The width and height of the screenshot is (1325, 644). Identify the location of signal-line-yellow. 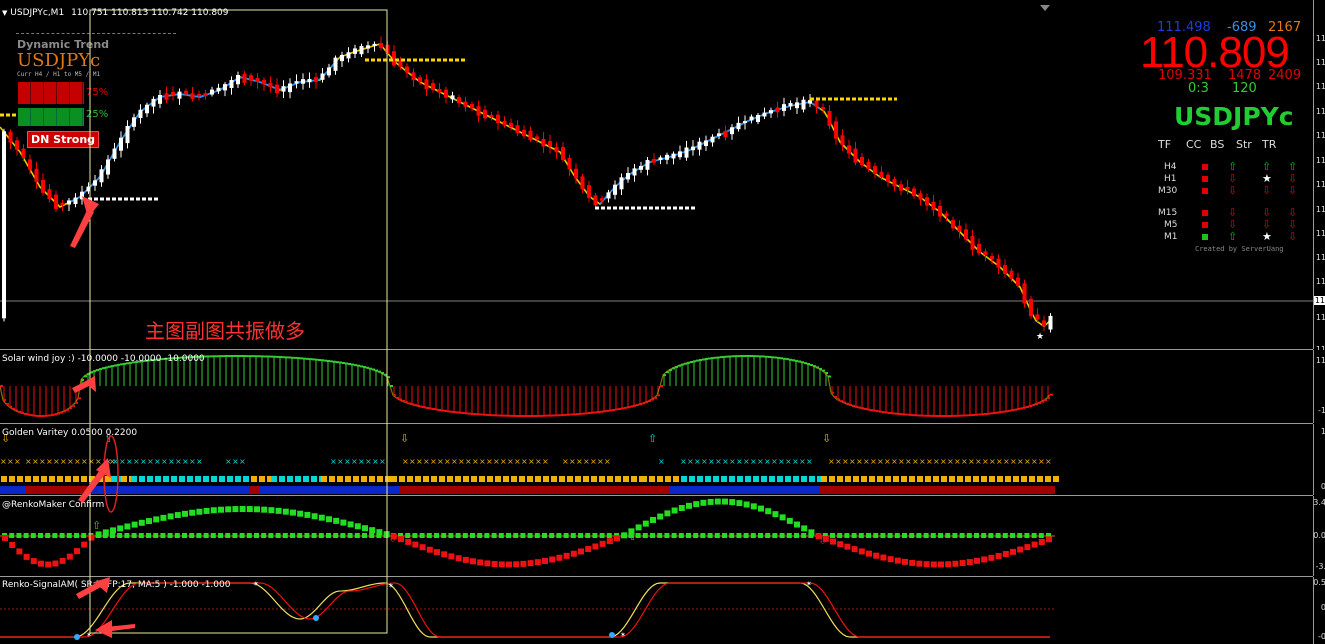
(525, 610).